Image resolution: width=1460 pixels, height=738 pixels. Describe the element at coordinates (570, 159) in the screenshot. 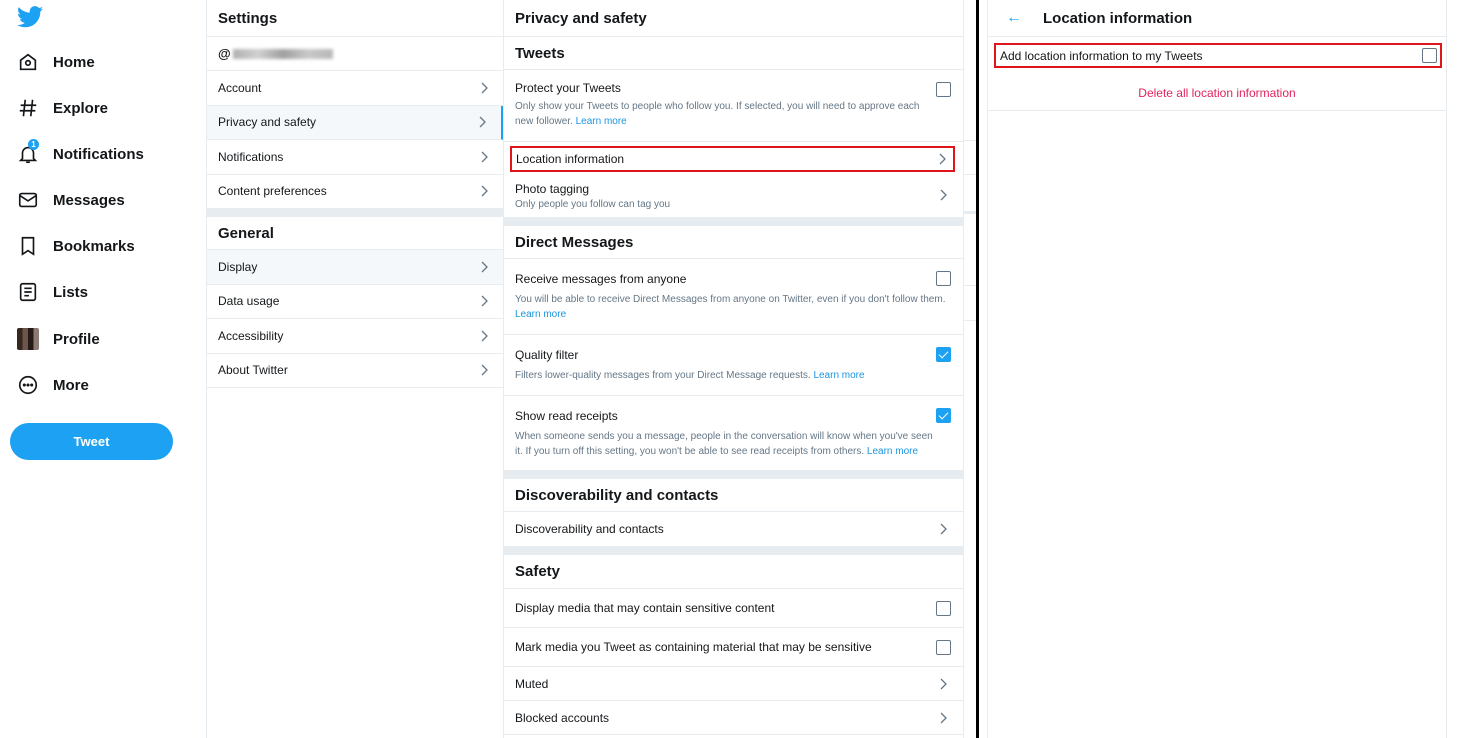

I see `location-information-label: Location information` at that location.